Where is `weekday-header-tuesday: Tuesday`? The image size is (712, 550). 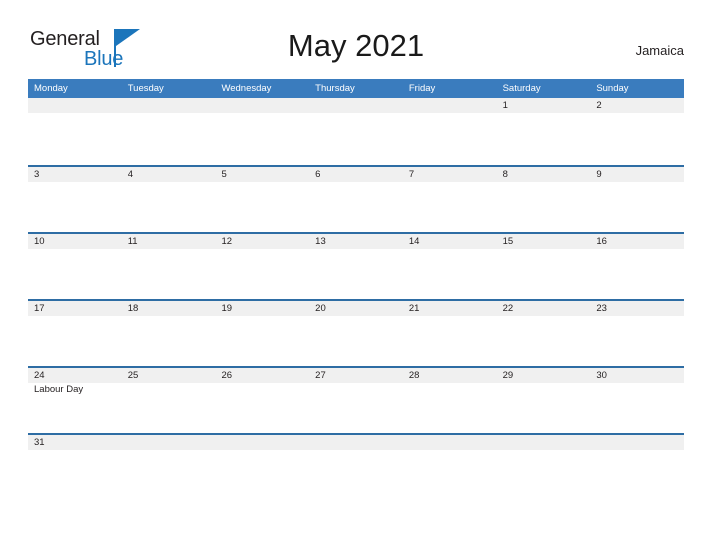
weekday-header-tuesday: Tuesday is located at coordinates (145, 88).